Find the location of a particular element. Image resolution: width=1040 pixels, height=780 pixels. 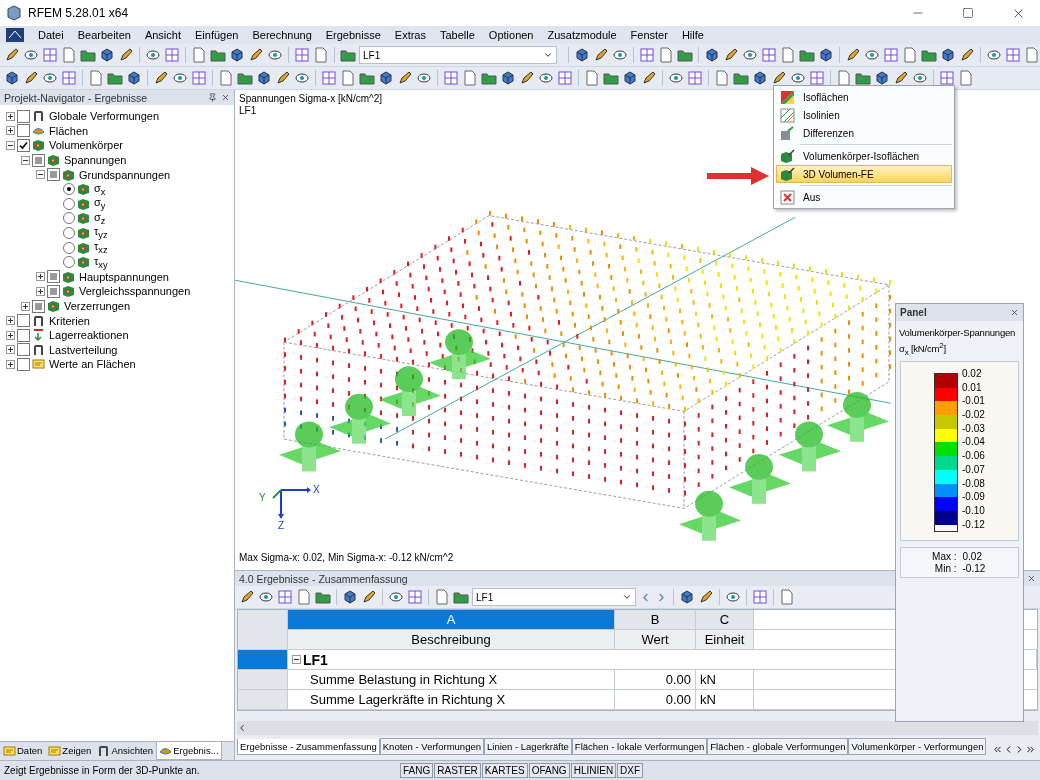

column-letter: B is located at coordinates (655, 620).